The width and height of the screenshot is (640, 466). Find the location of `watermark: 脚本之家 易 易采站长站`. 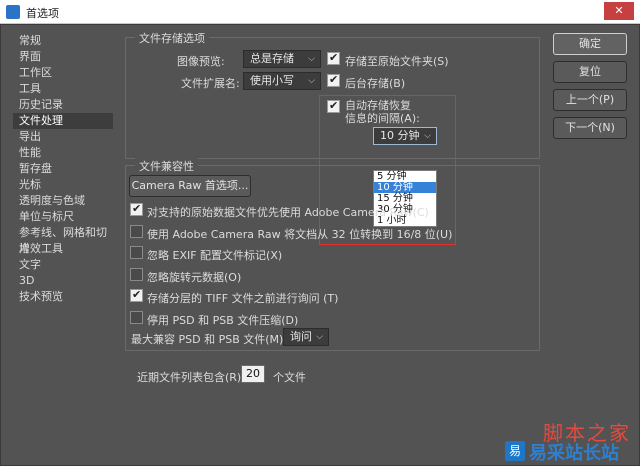

watermark: 脚本之家 易 易采站长站 is located at coordinates (569, 440).